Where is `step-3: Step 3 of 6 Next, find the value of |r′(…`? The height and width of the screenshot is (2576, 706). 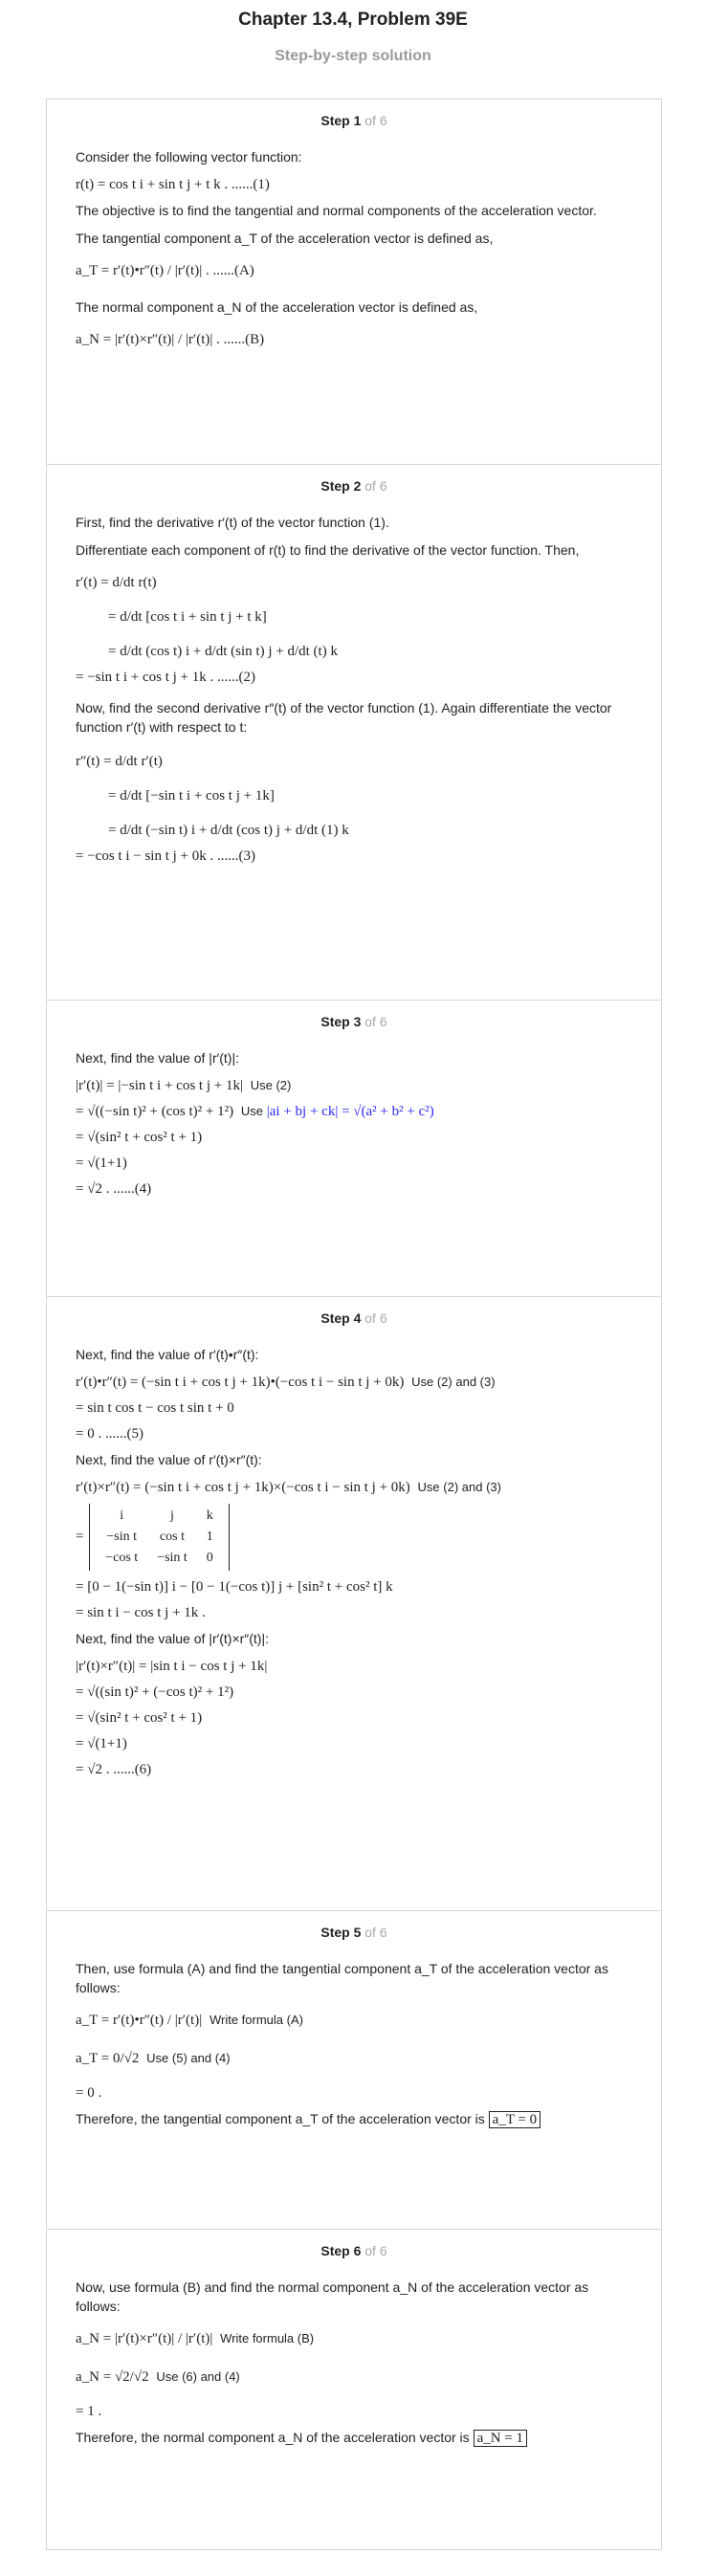
step-3: Step 3 of 6 Next, find the value of |r′(… is located at coordinates (354, 1149).